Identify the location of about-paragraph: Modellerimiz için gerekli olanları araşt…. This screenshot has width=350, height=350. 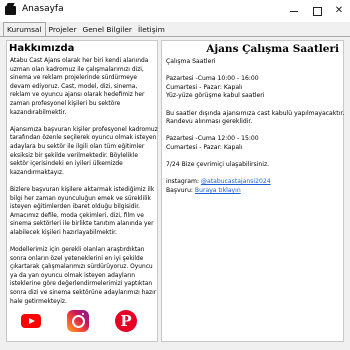
(83, 276).